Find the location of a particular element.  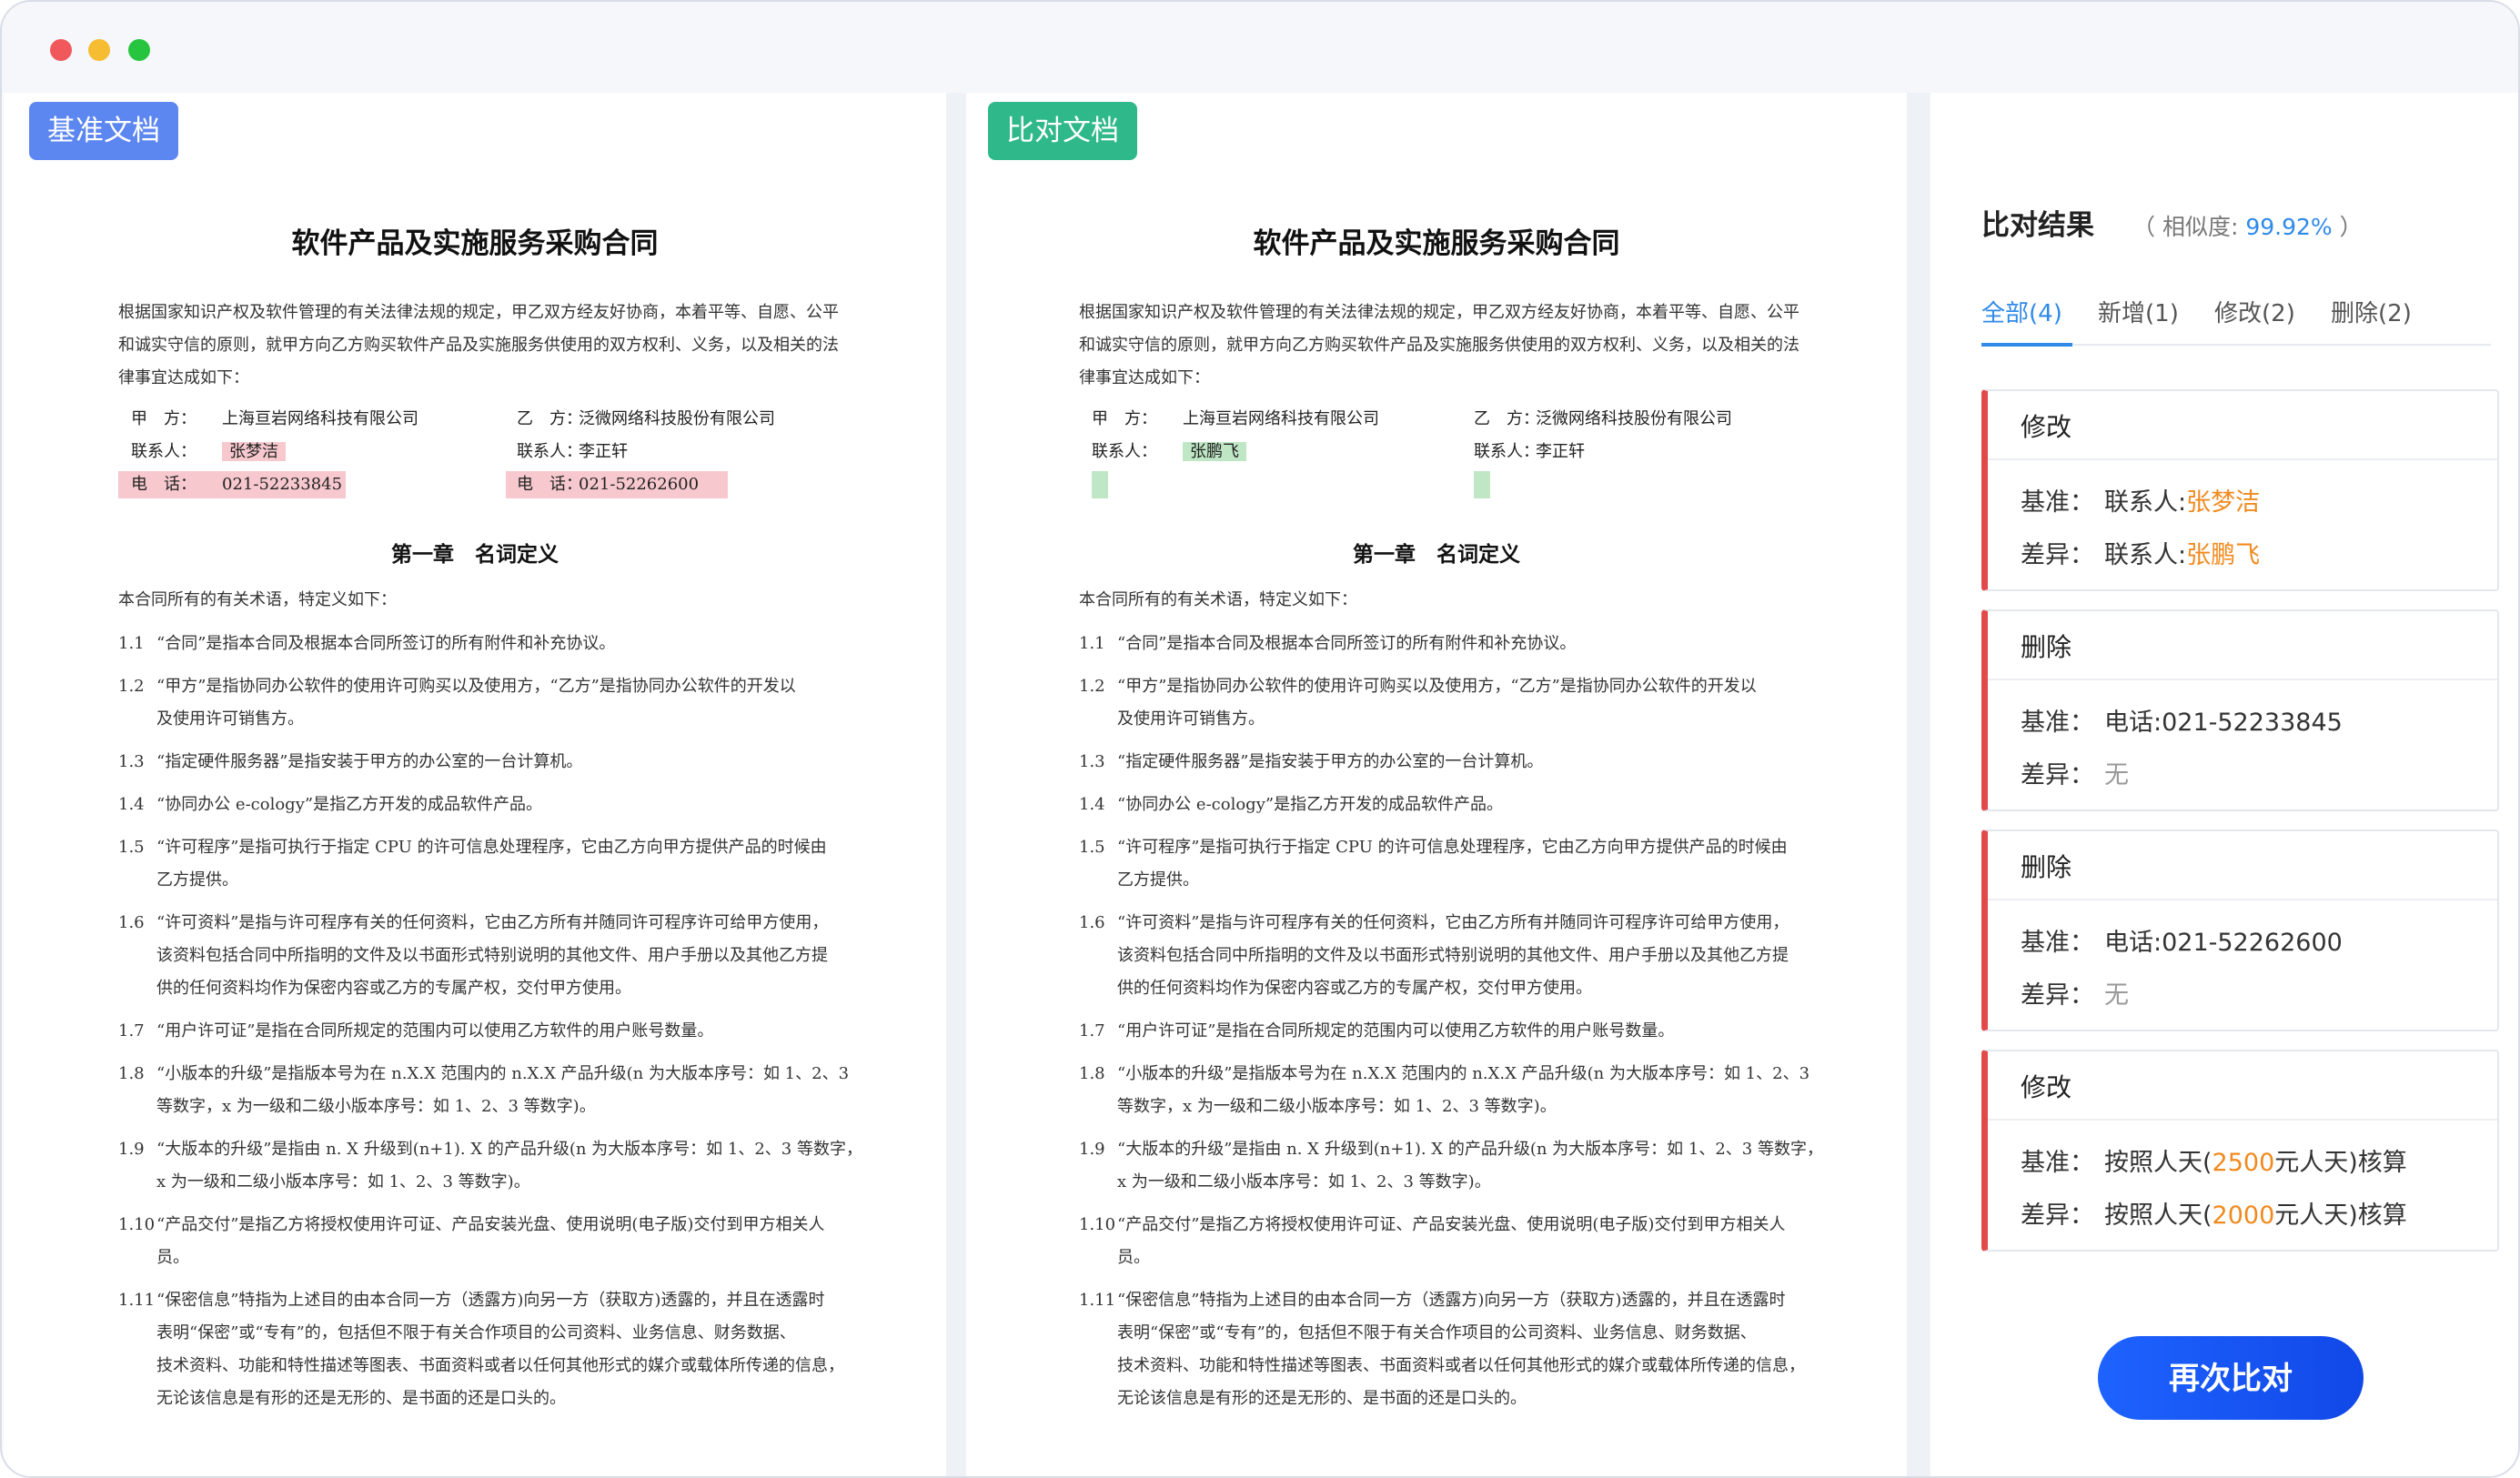

results-title: 比对结果 is located at coordinates (2038, 225).